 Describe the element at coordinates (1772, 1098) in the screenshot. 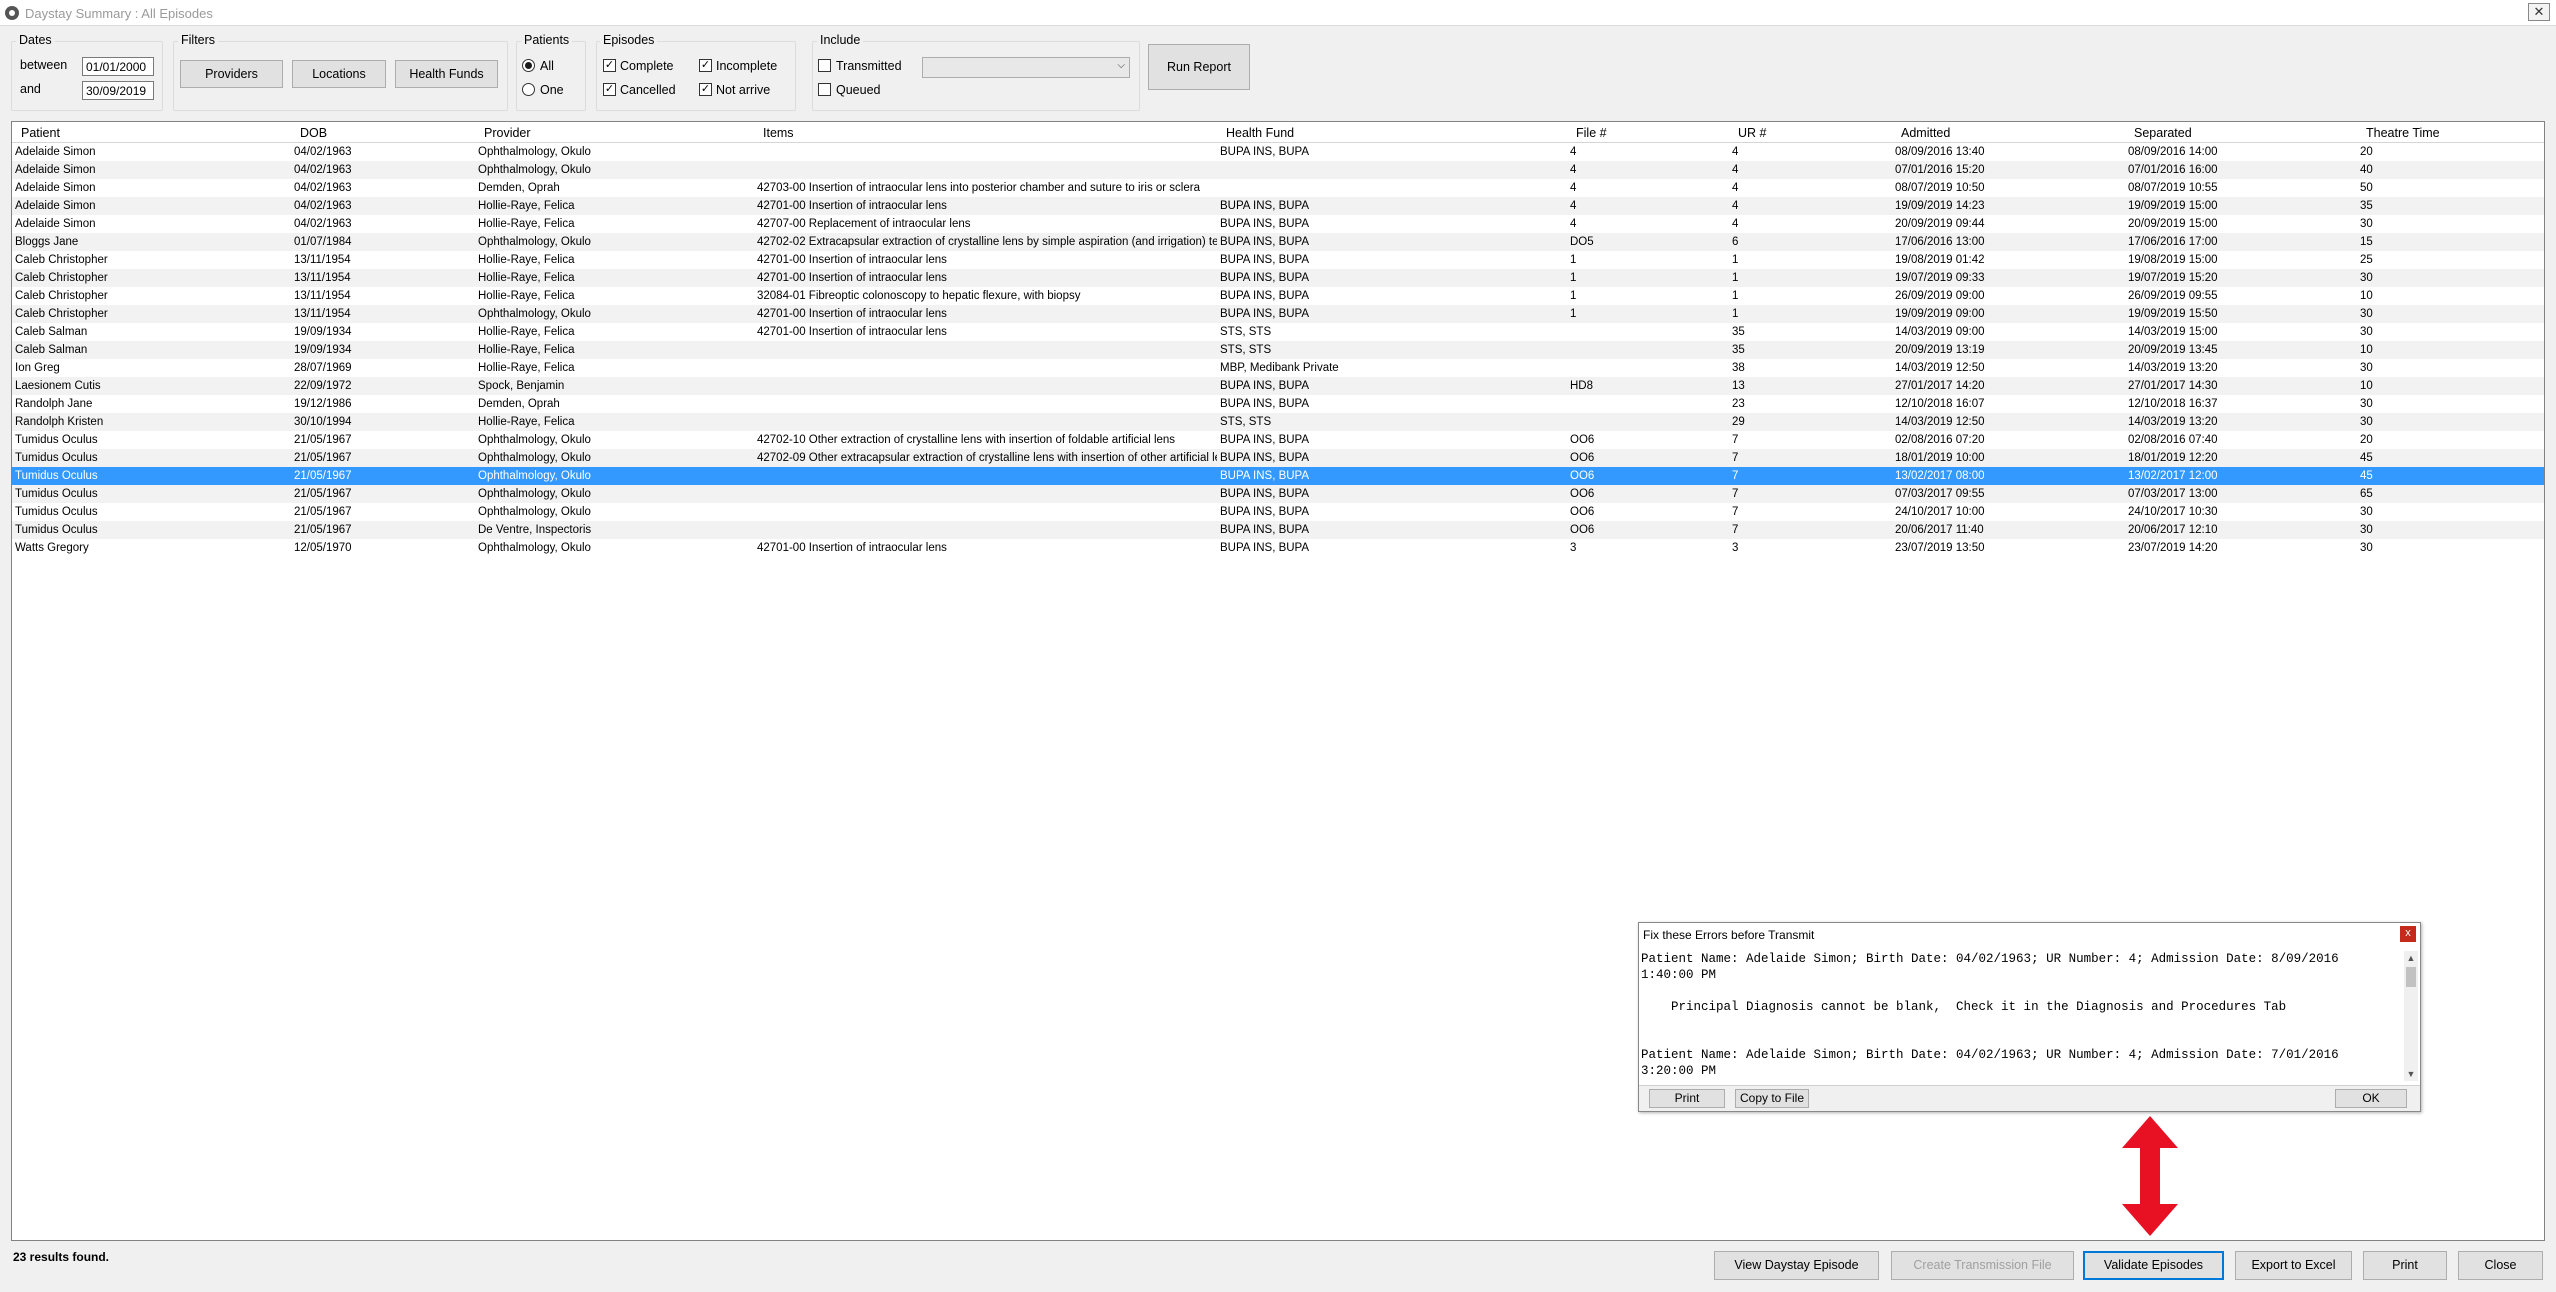

I see `dialog-copy-to-file-button: Copy to File` at that location.